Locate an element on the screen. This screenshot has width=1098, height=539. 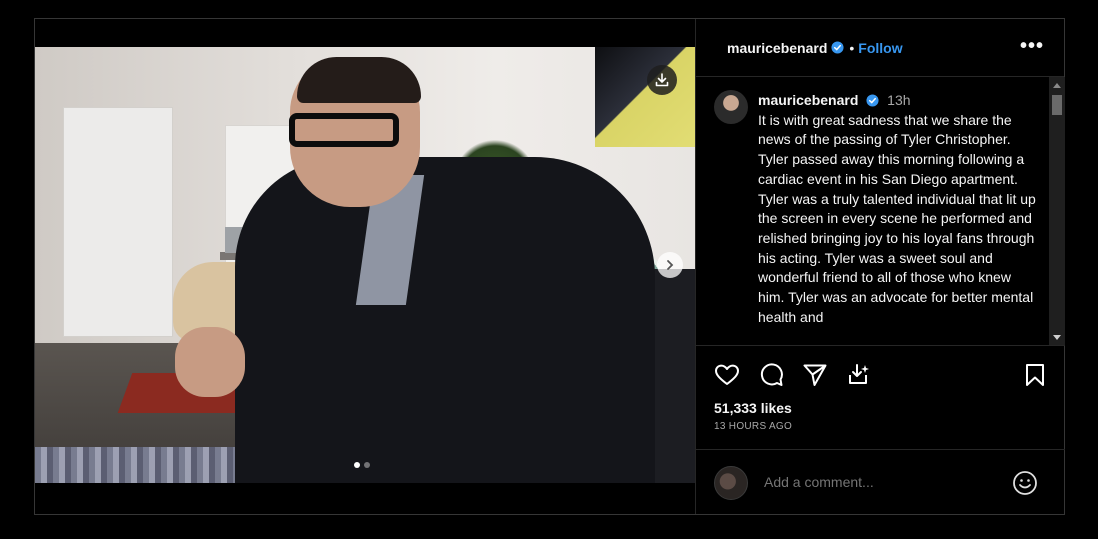
scroll-up-arrow-icon is located at coordinates (1057, 85).